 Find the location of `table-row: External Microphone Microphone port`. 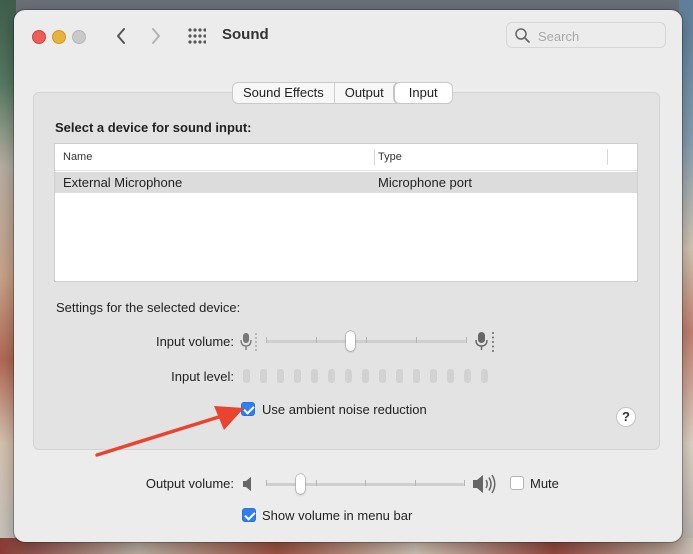

table-row: External Microphone Microphone port is located at coordinates (346, 182).